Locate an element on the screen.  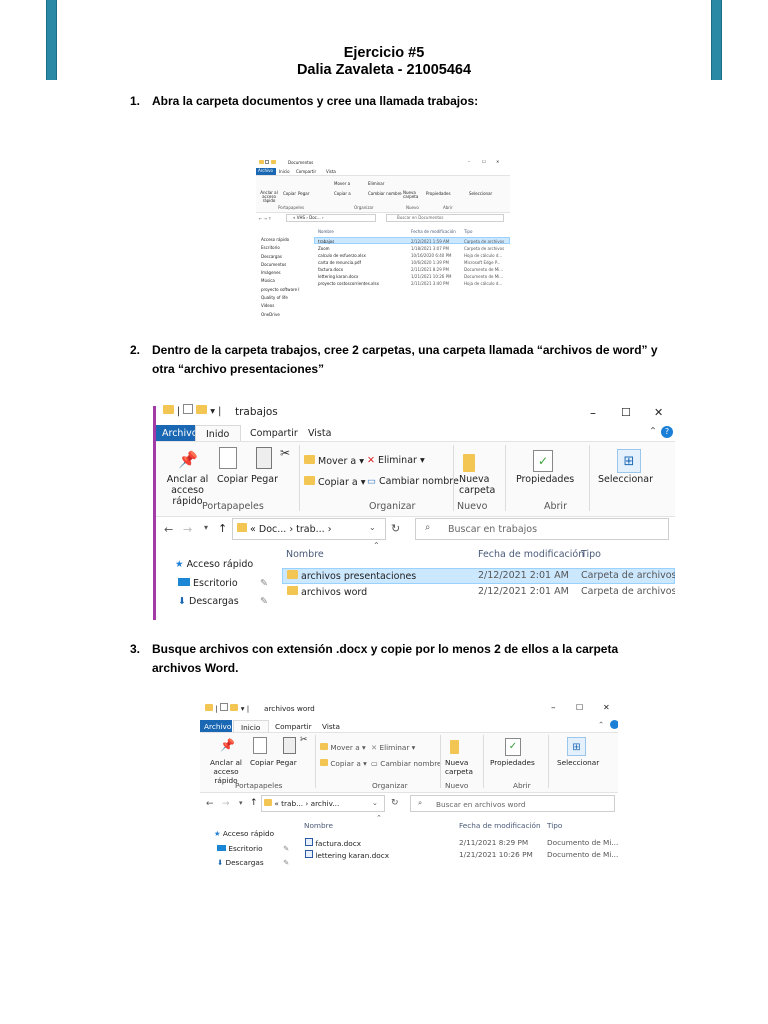
nav-item: Acceso rápido is located at coordinates (280, 240).